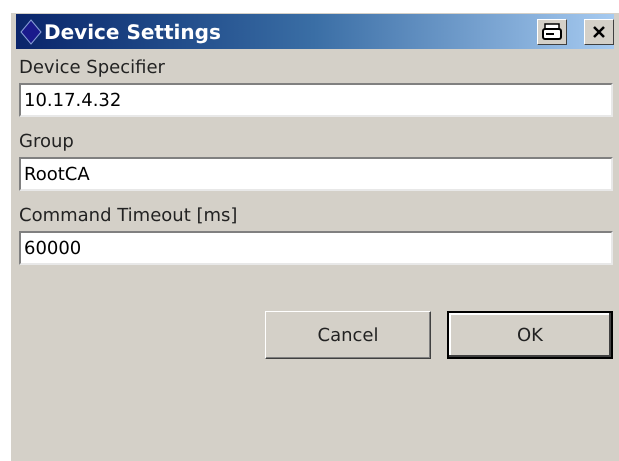 The width and height of the screenshot is (619, 461). I want to click on input-field: RootCA, so click(316, 174).